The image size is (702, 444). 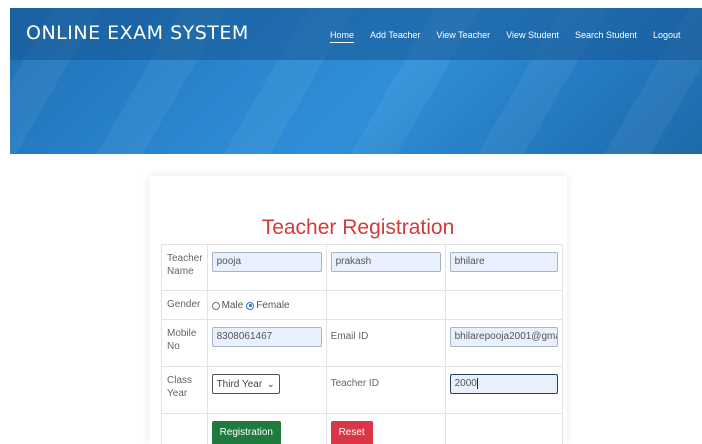 What do you see at coordinates (356, 4) in the screenshot?
I see `top-strip` at bounding box center [356, 4].